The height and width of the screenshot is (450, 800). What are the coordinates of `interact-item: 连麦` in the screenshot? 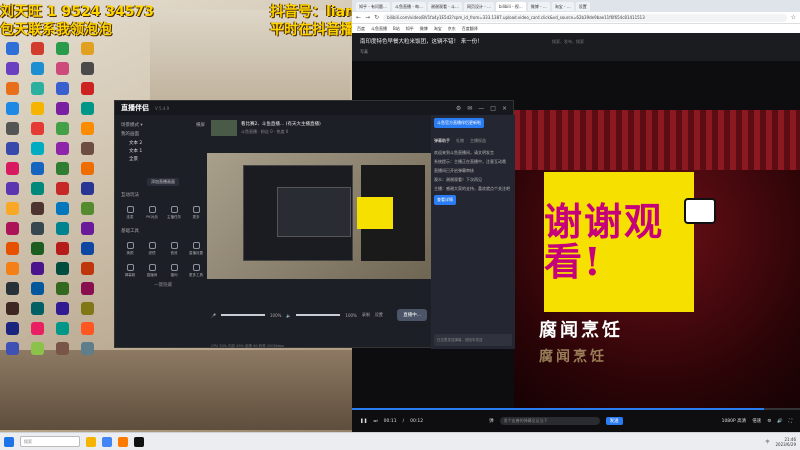 It's located at (130, 211).